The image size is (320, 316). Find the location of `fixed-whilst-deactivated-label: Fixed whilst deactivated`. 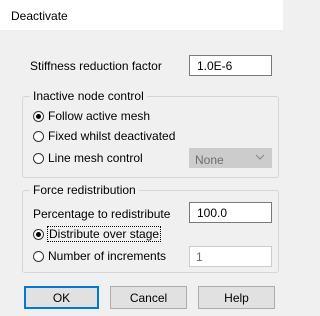

fixed-whilst-deactivated-label: Fixed whilst deactivated is located at coordinates (112, 136).